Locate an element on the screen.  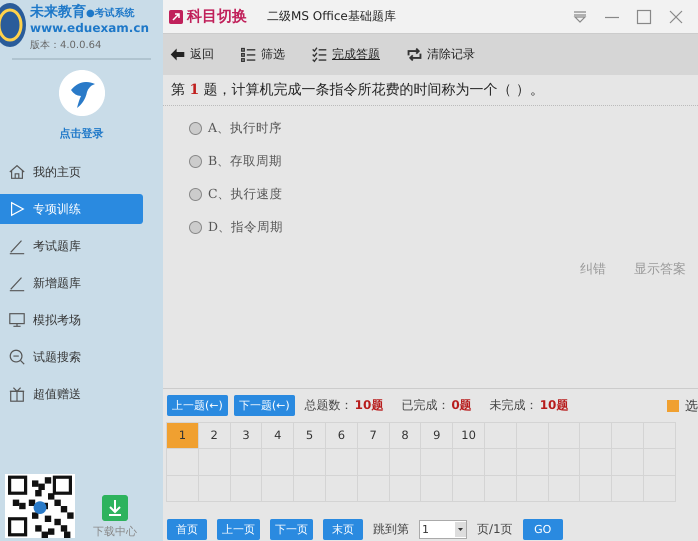
qr-code-drawing is located at coordinates (40, 506).